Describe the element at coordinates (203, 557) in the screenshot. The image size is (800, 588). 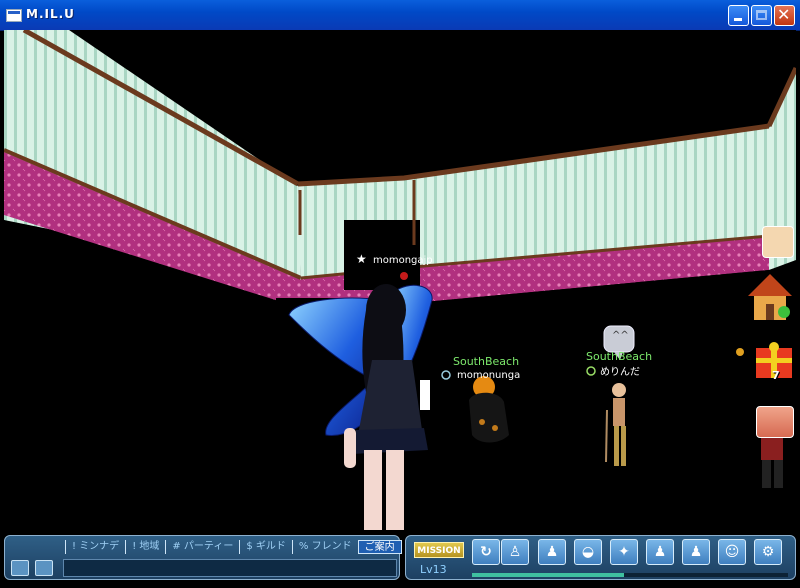
I see `chat-panel: ! ミンナデ ! 地域 # パーティー $ ギルド % フレンド ご案内` at that location.